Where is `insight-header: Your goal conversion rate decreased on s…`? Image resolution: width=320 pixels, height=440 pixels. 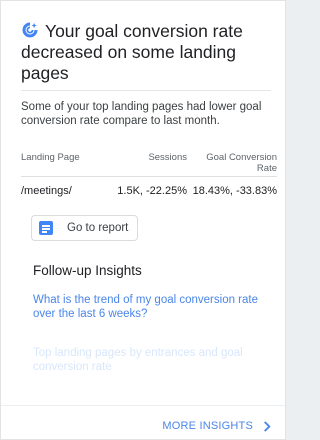
insight-header: Your goal conversion rate decreased on s… is located at coordinates (150, 52).